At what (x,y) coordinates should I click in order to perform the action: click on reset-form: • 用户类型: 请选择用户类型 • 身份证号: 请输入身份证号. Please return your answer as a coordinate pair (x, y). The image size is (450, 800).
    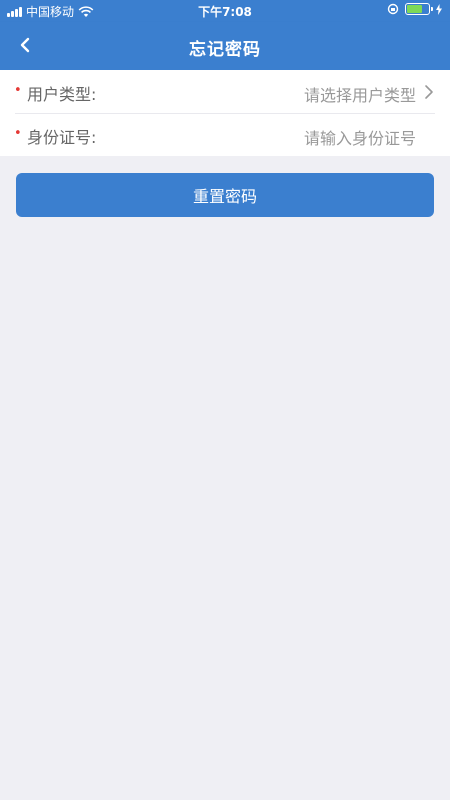
    Looking at the image, I should click on (225, 113).